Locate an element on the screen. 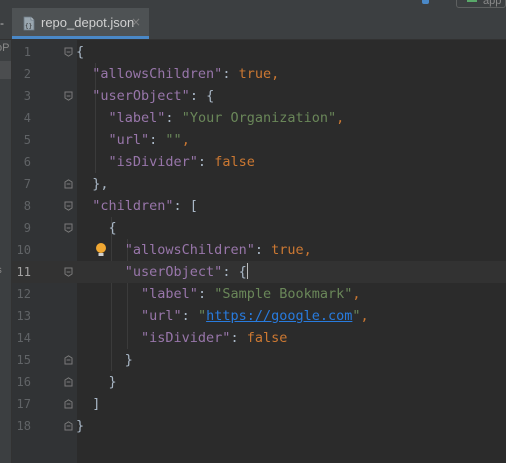 The height and width of the screenshot is (463, 506). run-indicator-icon is located at coordinates (425, 2).